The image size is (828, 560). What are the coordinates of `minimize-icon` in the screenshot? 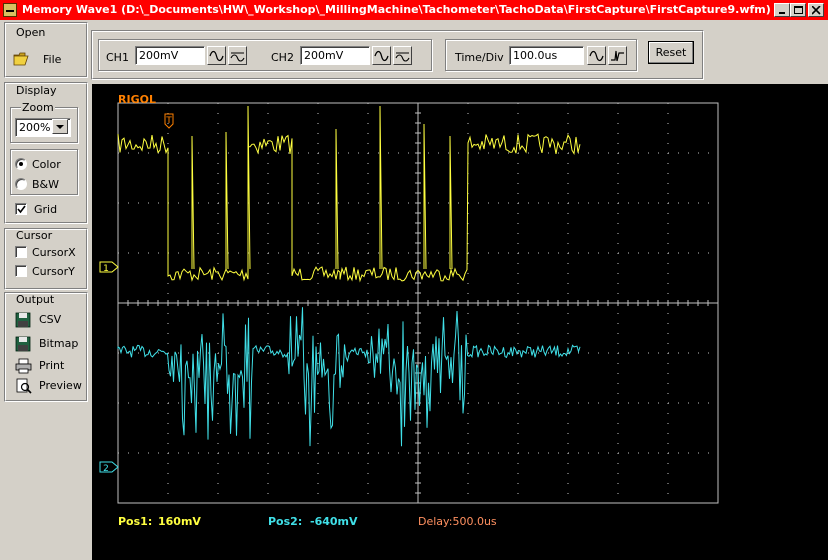 It's located at (782, 13).